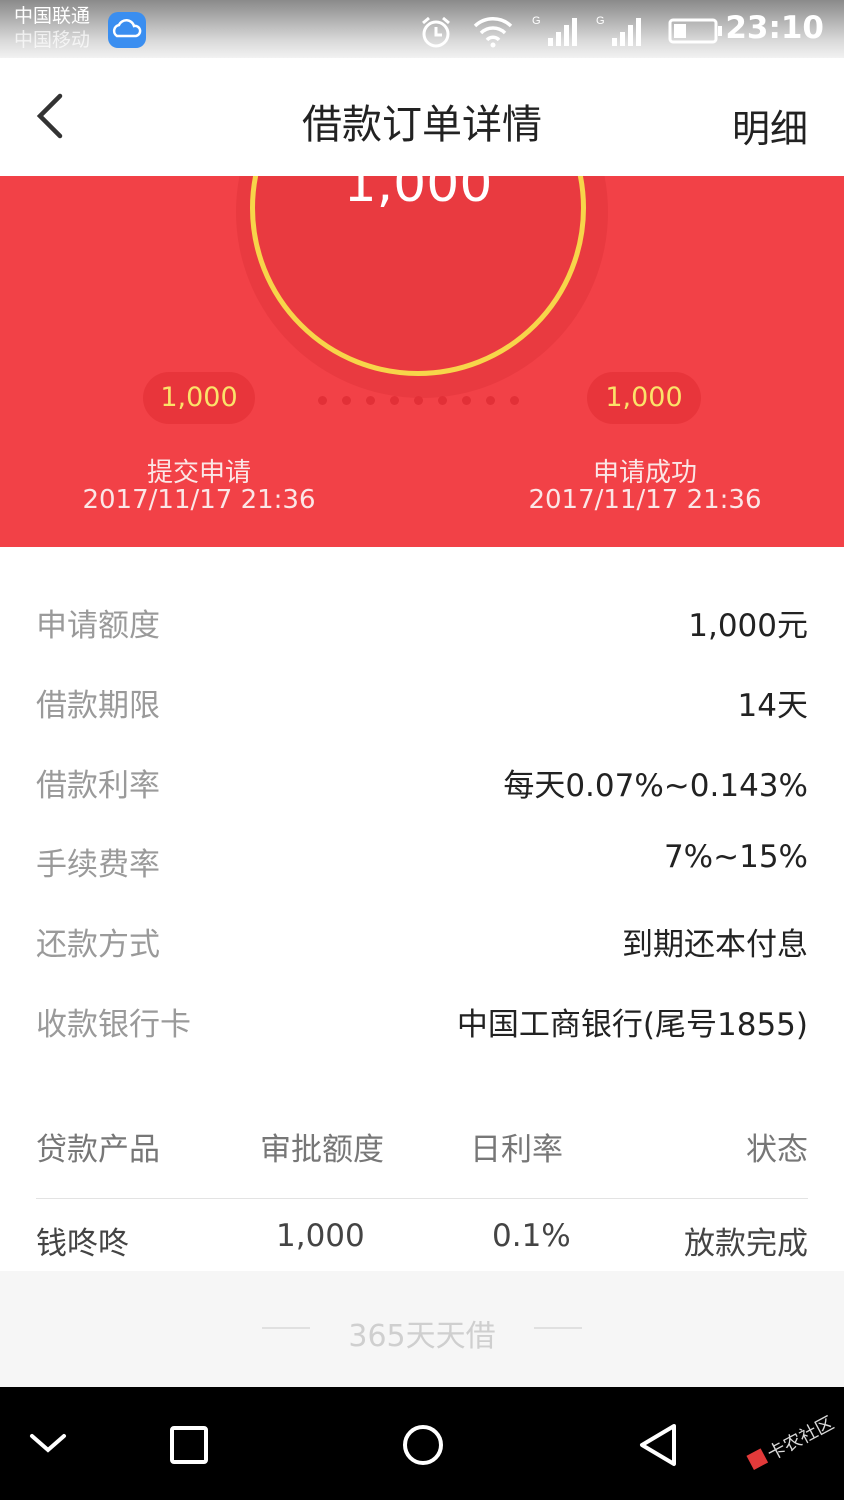  I want to click on detail-value: 1,000元, so click(748, 626).